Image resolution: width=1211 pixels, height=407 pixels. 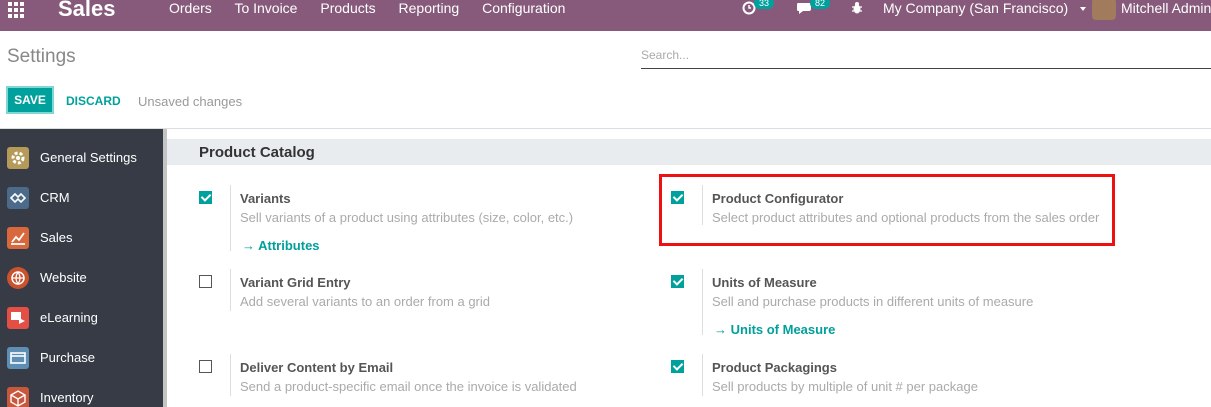 I want to click on menu-configuration: Configuration, so click(x=523, y=8).